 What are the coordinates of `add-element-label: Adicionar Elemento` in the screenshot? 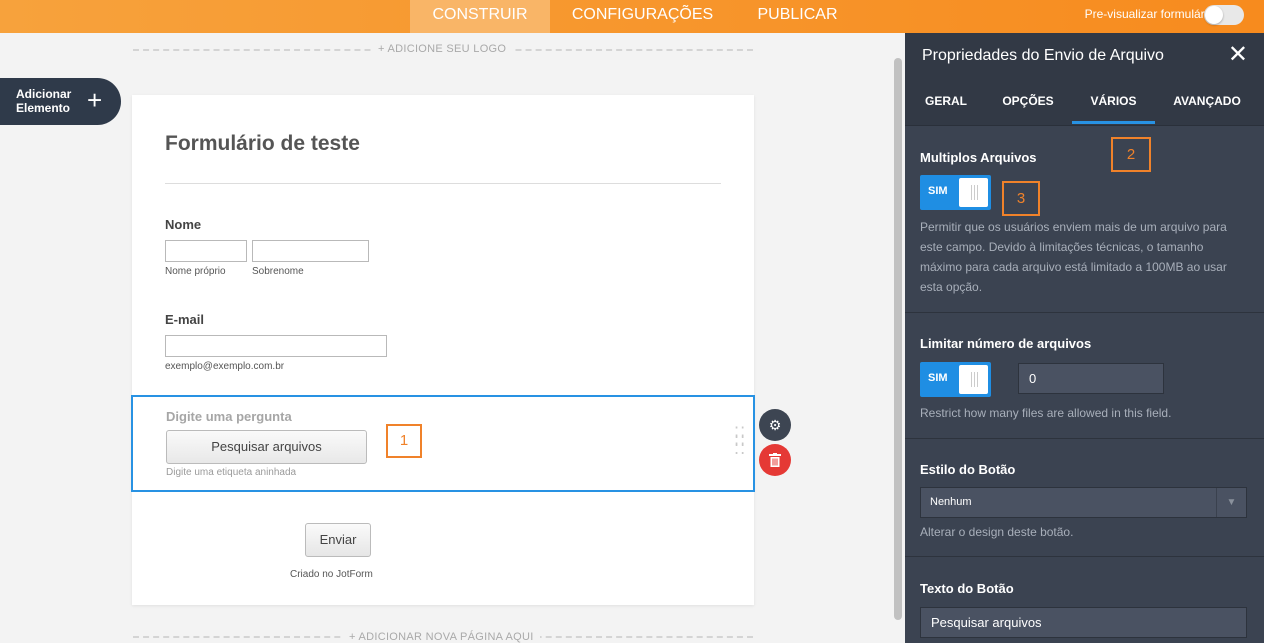 It's located at (43, 101).